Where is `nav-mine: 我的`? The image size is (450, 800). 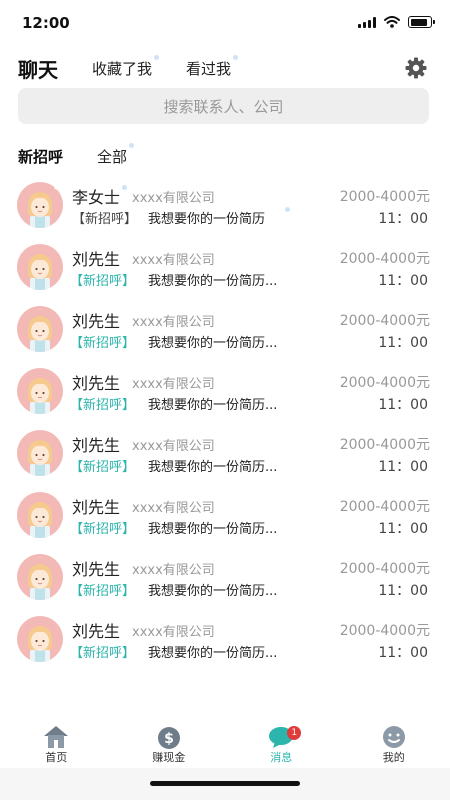 nav-mine: 我的 is located at coordinates (394, 745).